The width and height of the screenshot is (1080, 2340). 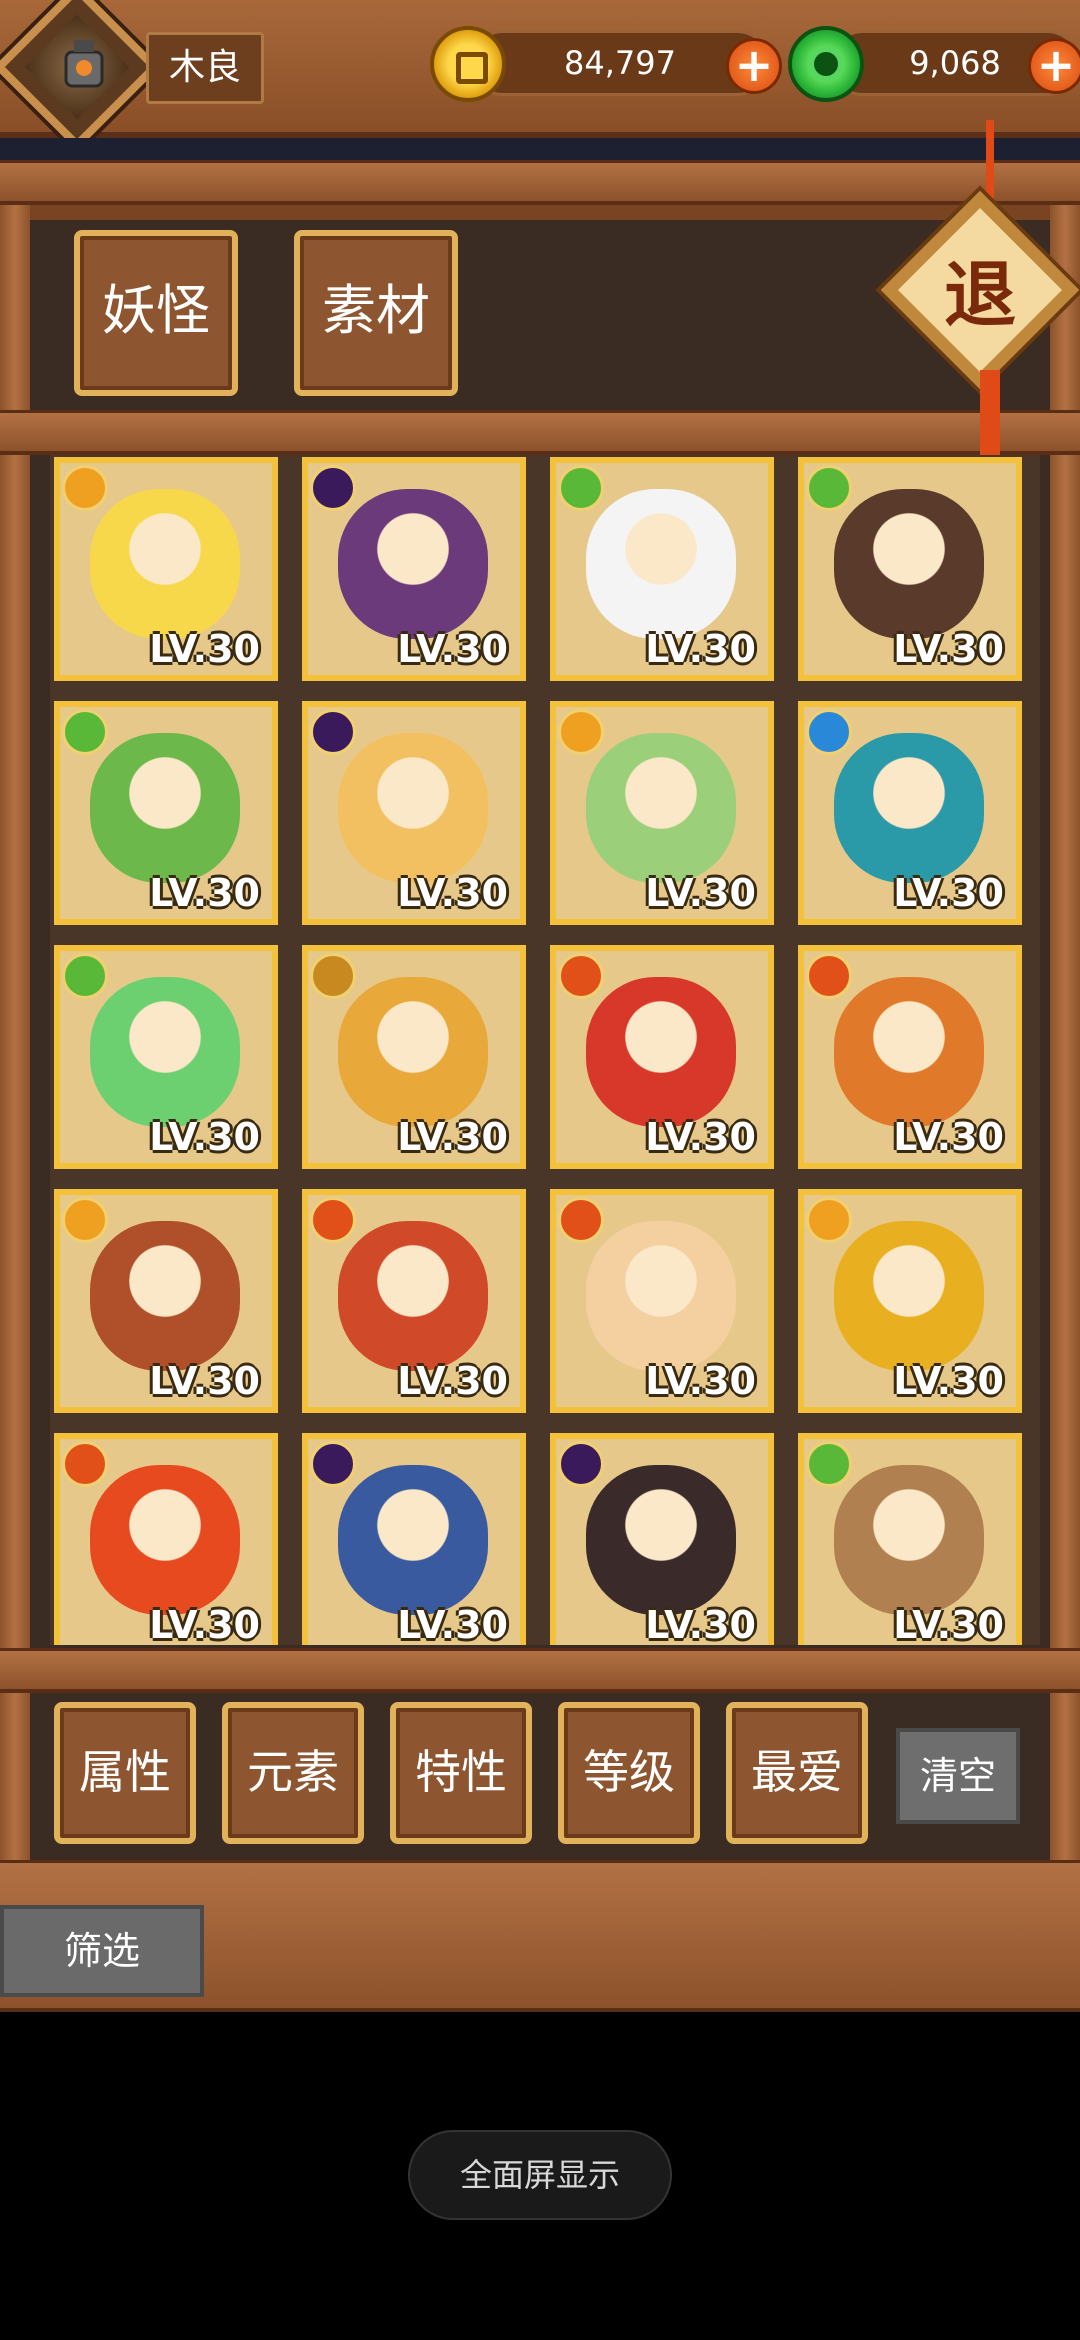 What do you see at coordinates (102, 1951) in the screenshot?
I see `screen-filter-button: 筛选` at bounding box center [102, 1951].